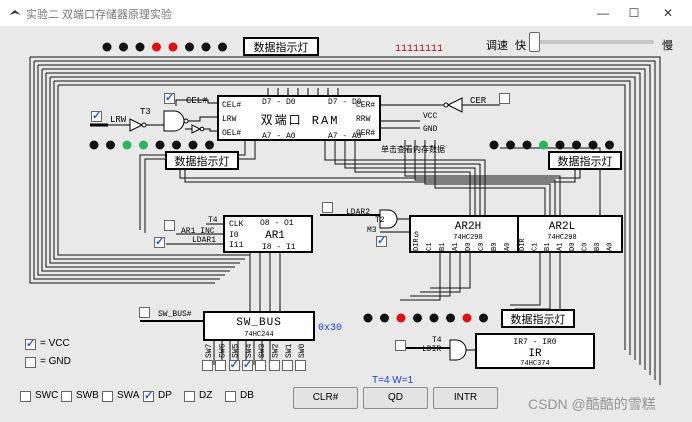  What do you see at coordinates (504, 98) in the screenshot?
I see `cer-checkbox` at bounding box center [504, 98].